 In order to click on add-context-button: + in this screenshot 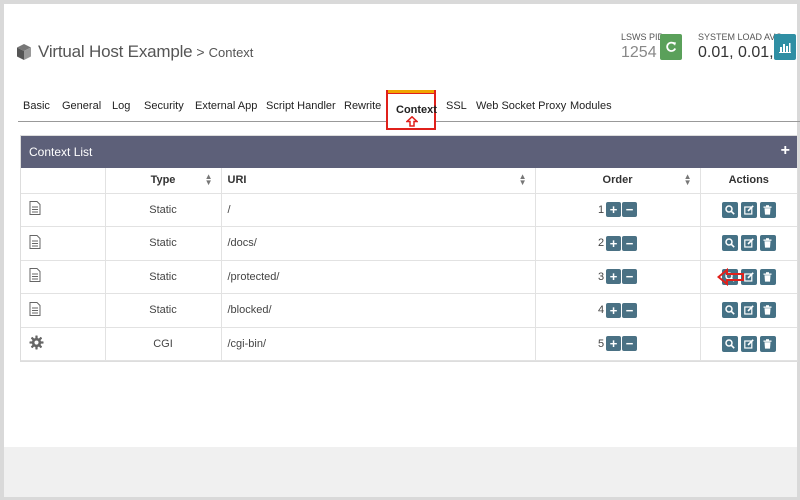, I will do `click(785, 151)`.